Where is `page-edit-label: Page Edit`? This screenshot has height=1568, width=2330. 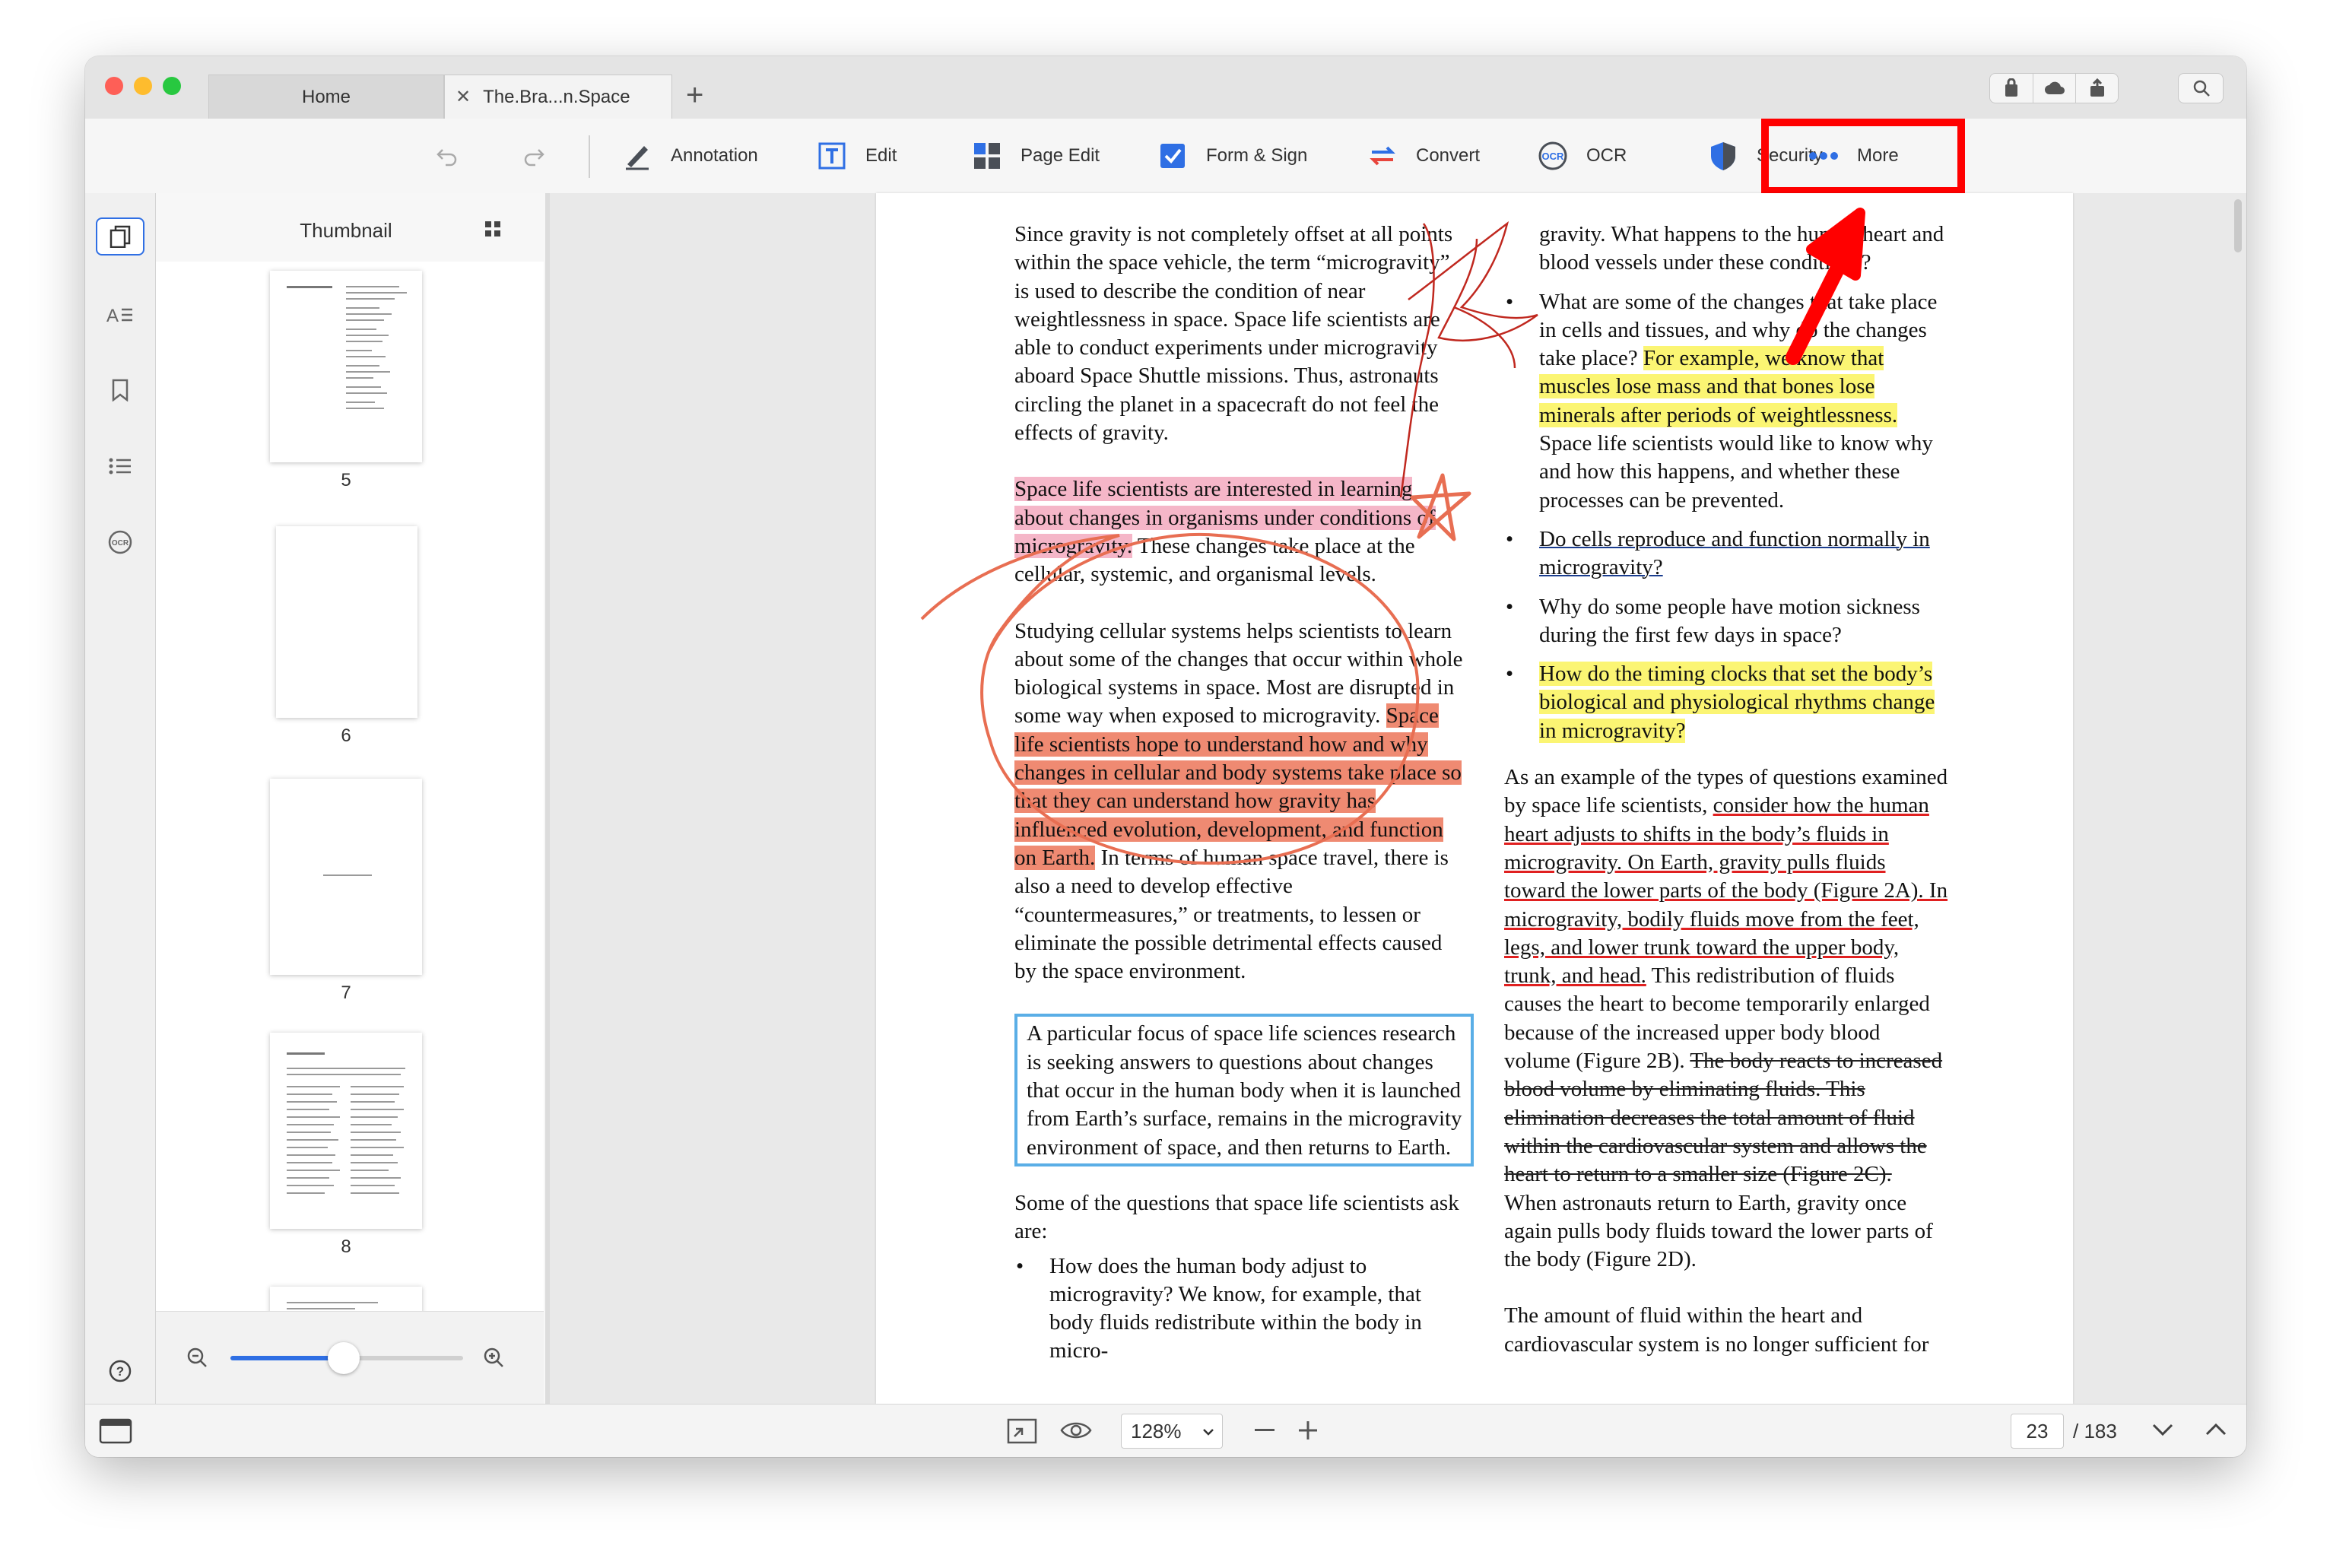
page-edit-label: Page Edit is located at coordinates (1060, 155).